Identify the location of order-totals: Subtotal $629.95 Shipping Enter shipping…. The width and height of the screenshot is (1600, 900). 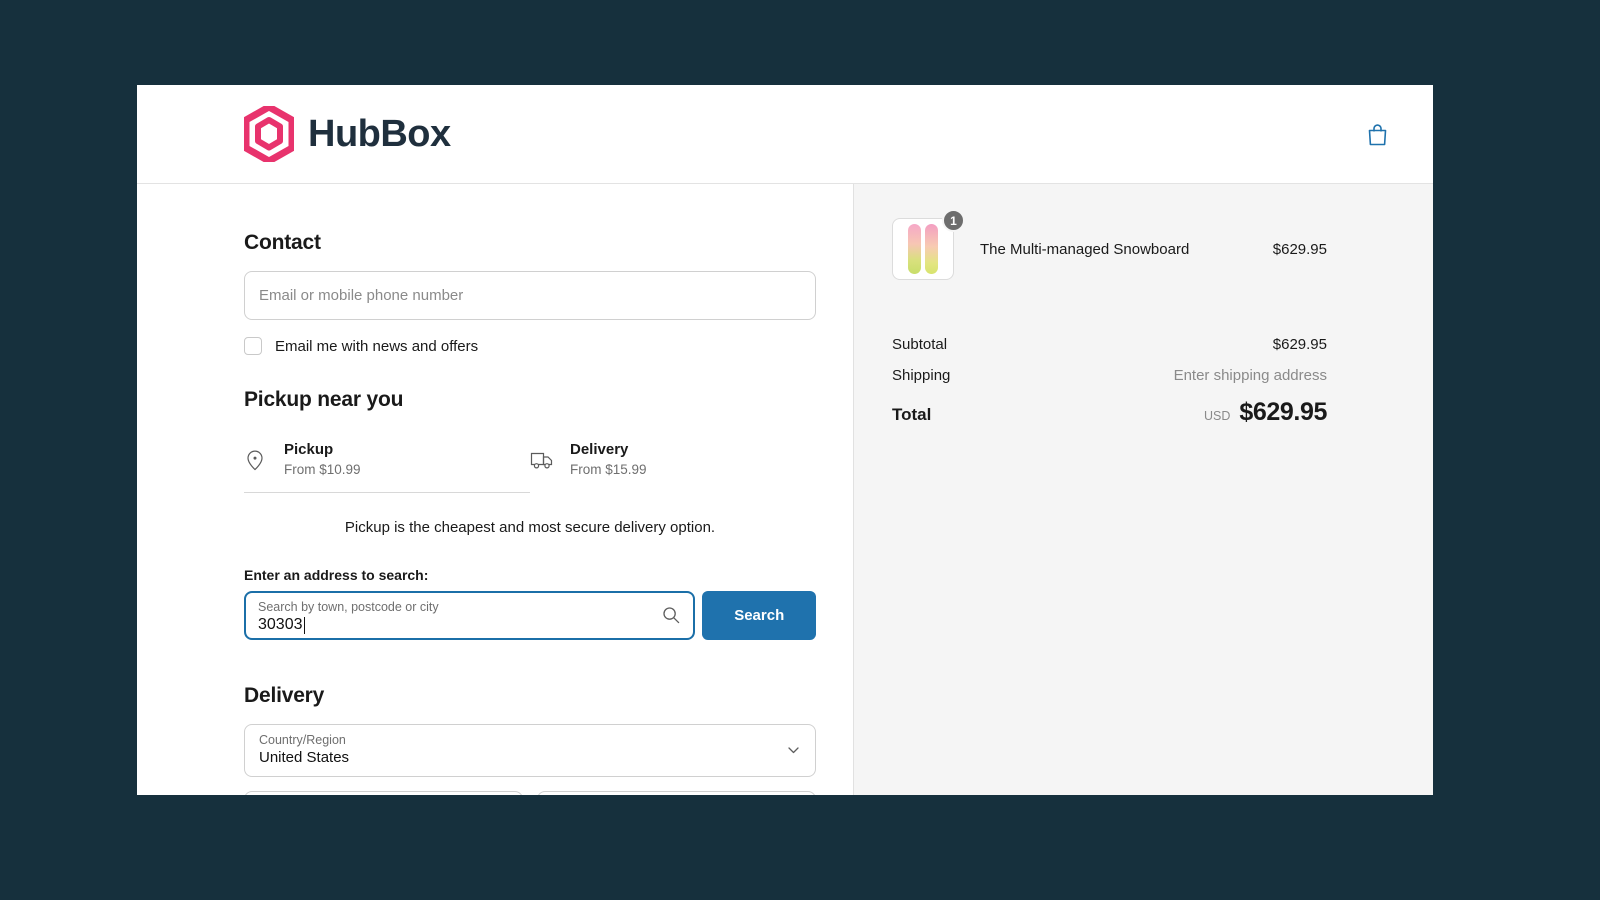
(1109, 381).